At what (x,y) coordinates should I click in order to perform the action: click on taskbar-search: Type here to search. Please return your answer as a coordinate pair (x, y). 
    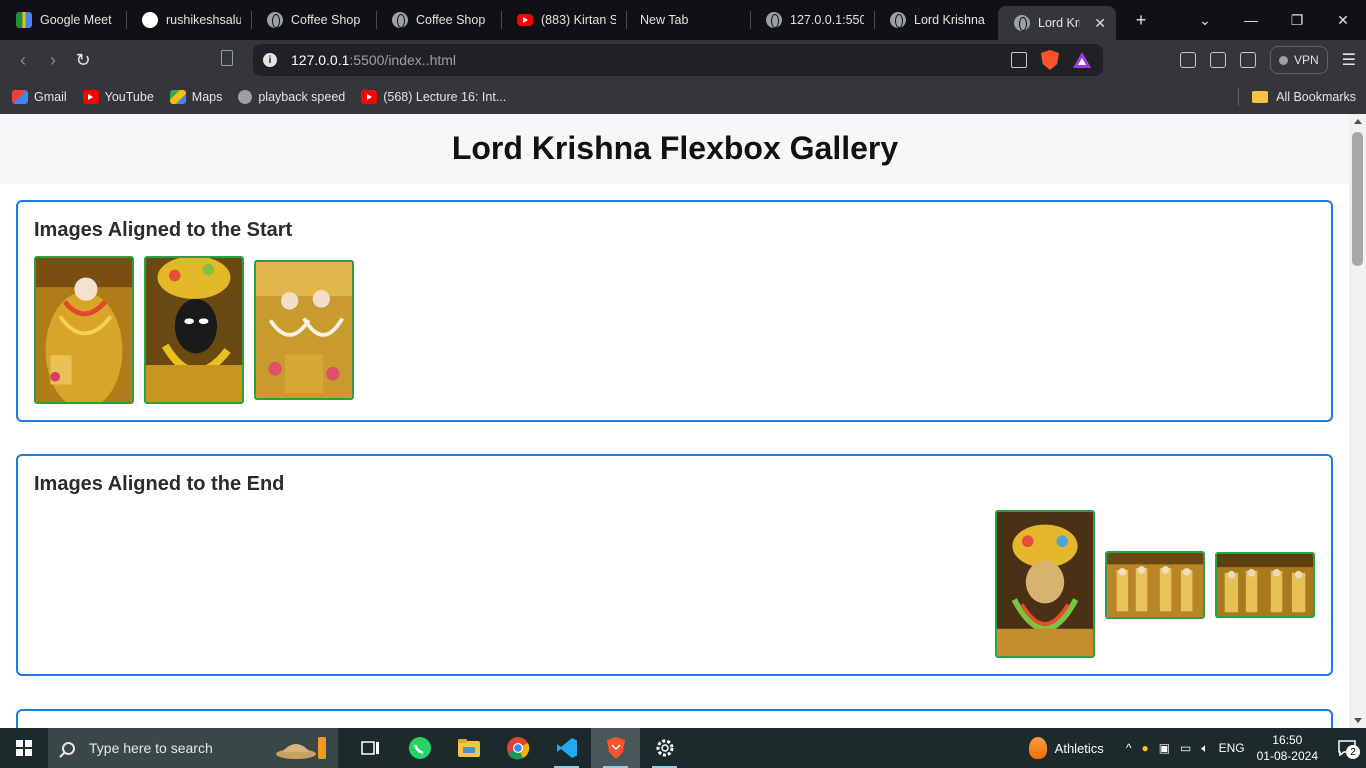
    Looking at the image, I should click on (193, 748).